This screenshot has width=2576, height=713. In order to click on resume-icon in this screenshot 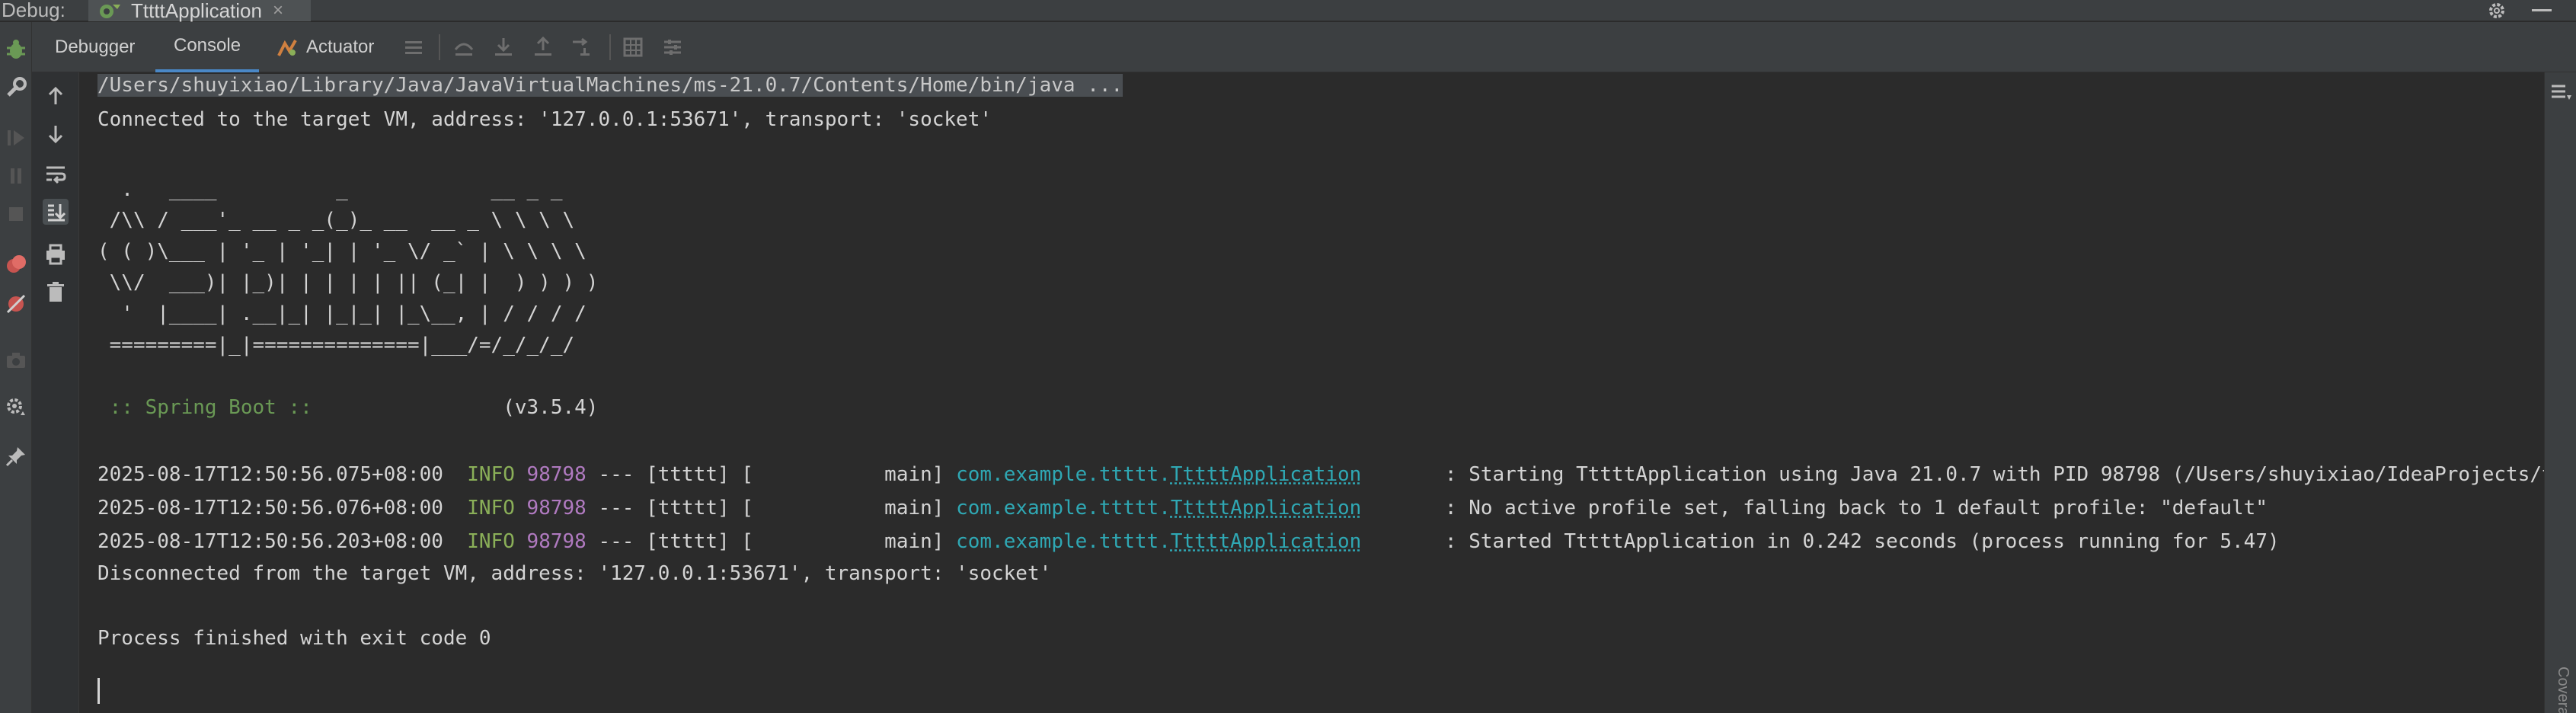, I will do `click(16, 138)`.